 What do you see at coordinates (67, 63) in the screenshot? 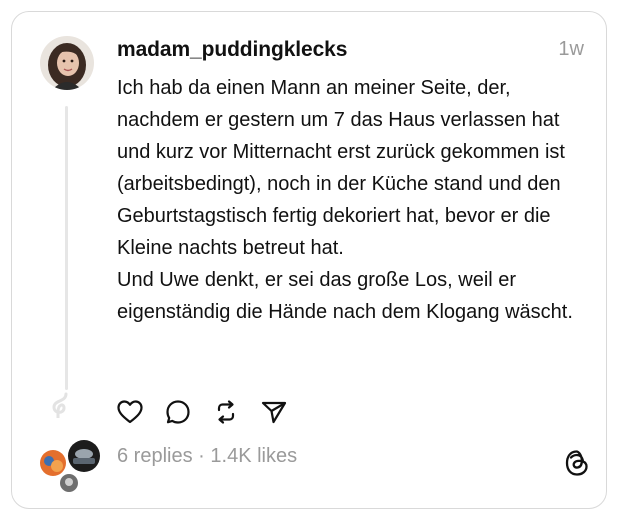
I see `author-avatar` at bounding box center [67, 63].